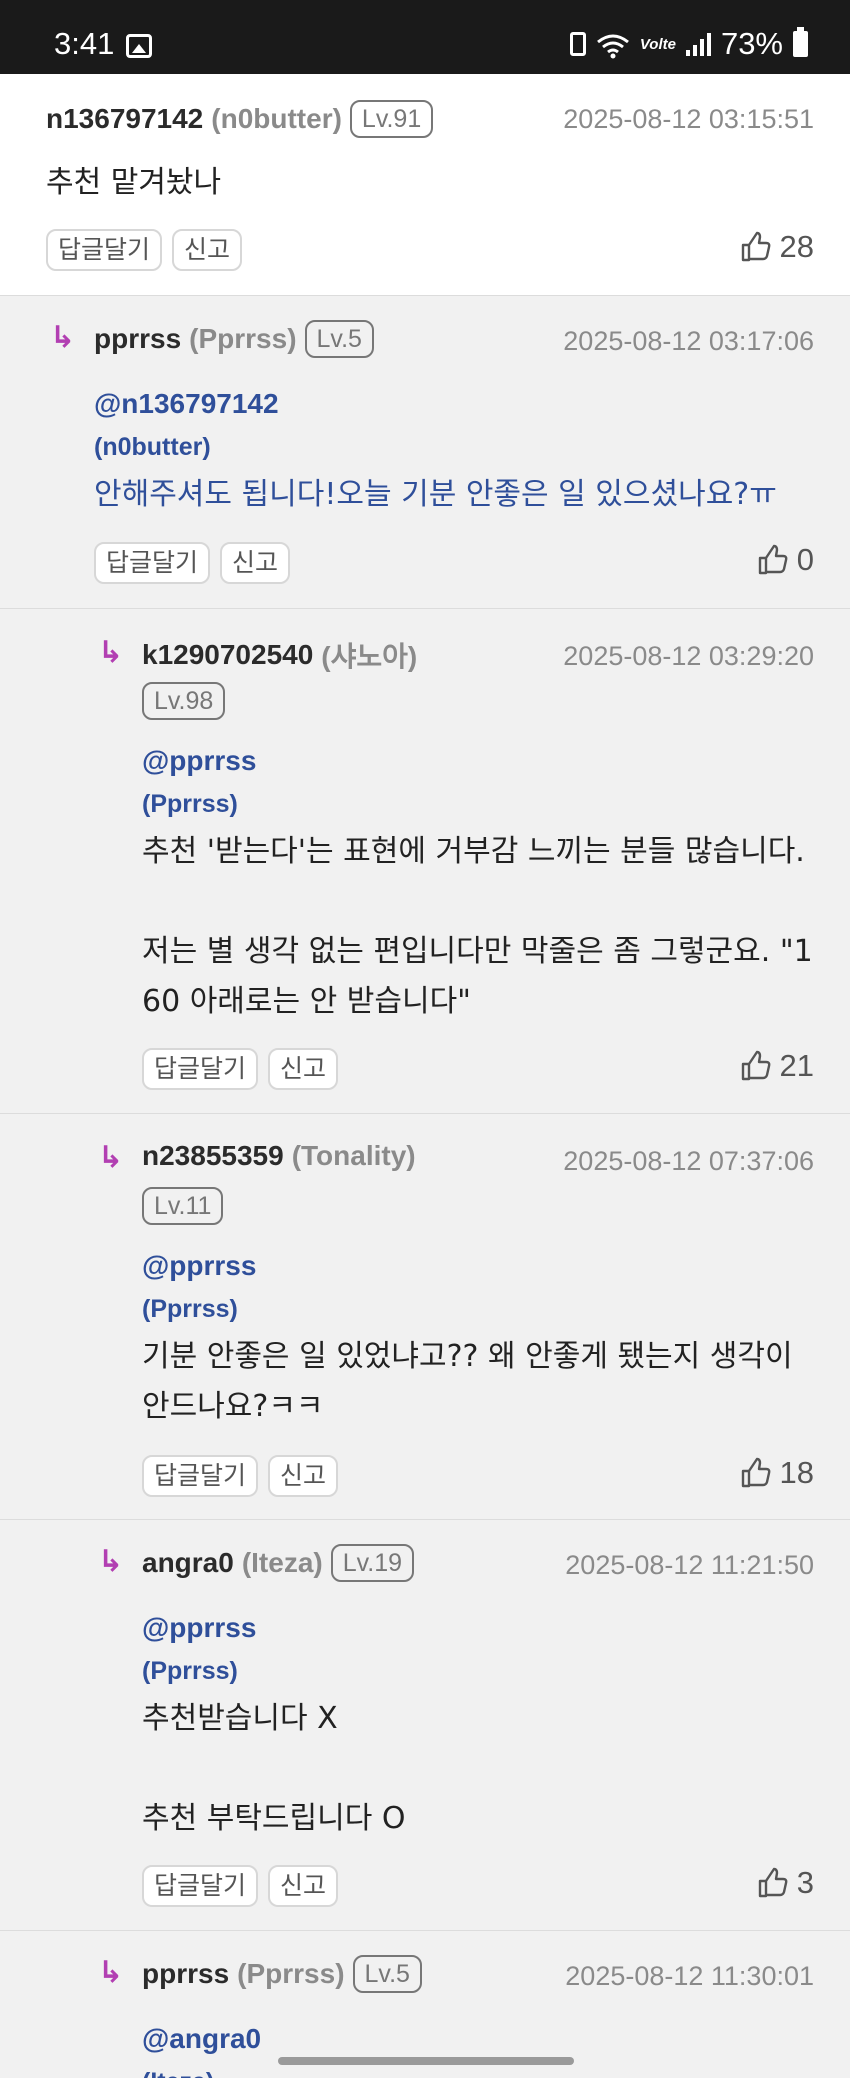 Image resolution: width=850 pixels, height=2078 pixels. Describe the element at coordinates (613, 45) in the screenshot. I see `wifi-icon` at that location.